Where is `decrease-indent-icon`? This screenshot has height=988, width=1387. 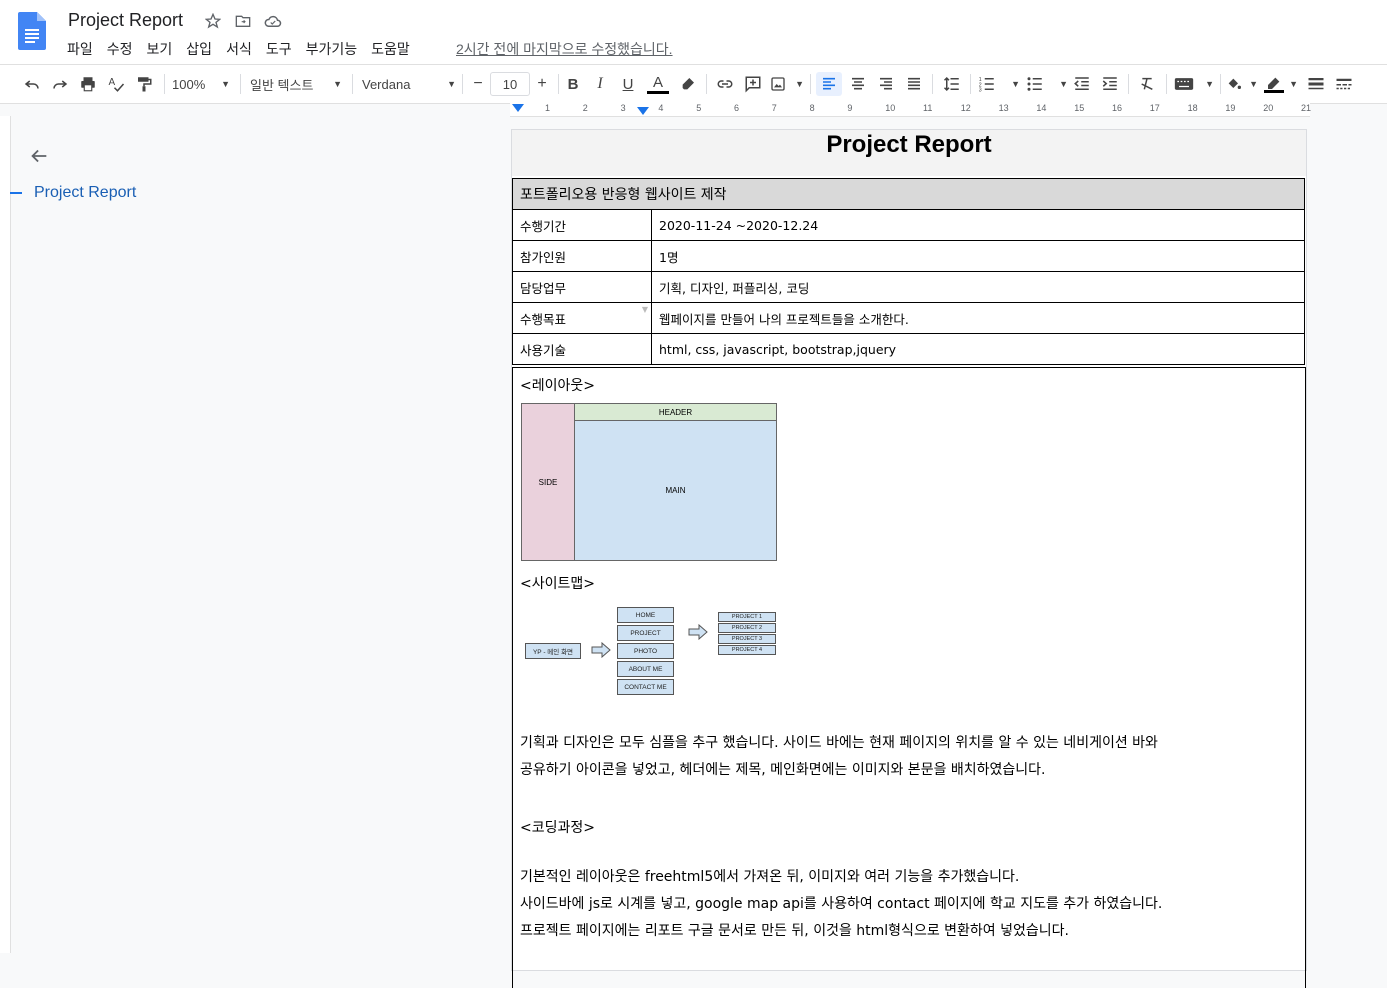 decrease-indent-icon is located at coordinates (1082, 84).